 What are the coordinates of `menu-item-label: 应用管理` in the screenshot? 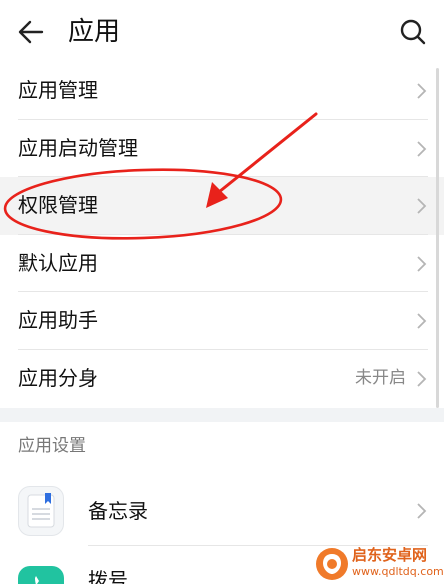 It's located at (58, 90).